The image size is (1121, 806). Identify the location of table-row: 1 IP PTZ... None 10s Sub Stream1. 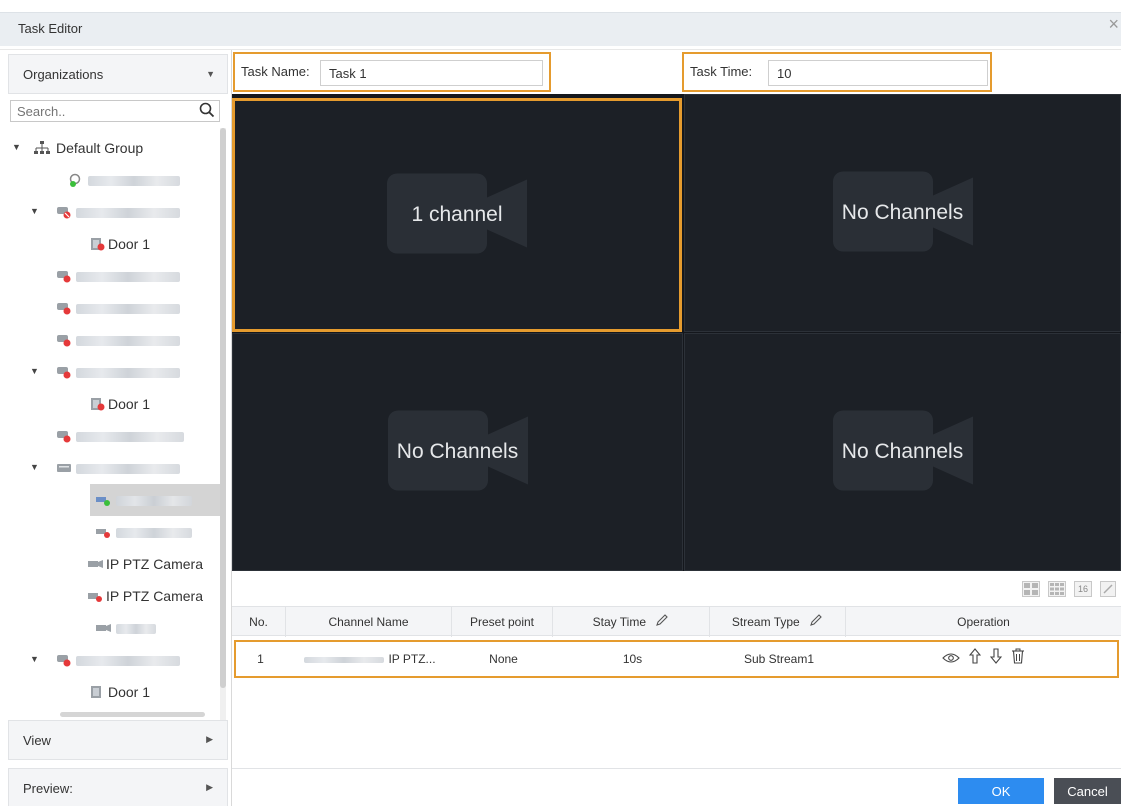
(676, 659).